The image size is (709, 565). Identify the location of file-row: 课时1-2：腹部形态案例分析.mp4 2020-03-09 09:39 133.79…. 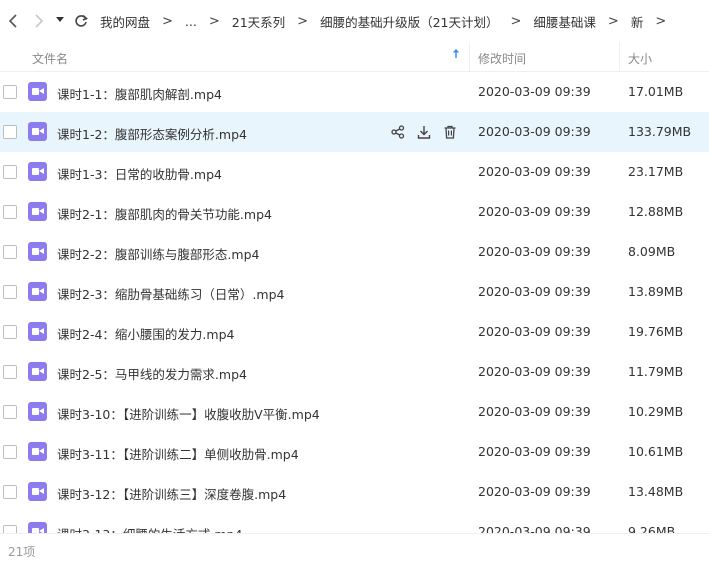
(354, 132).